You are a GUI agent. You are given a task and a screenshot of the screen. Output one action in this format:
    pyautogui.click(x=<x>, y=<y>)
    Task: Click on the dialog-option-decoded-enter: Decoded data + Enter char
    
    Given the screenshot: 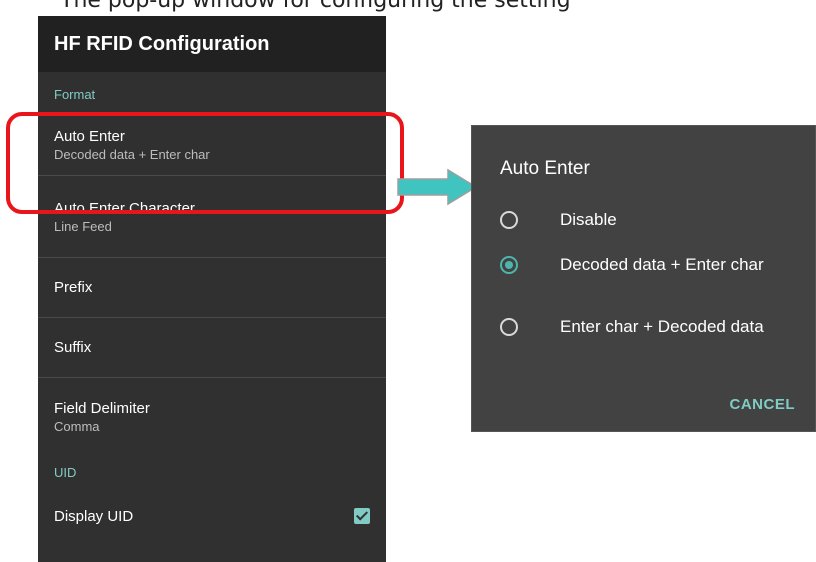 What is the action you would take?
    pyautogui.click(x=650, y=265)
    